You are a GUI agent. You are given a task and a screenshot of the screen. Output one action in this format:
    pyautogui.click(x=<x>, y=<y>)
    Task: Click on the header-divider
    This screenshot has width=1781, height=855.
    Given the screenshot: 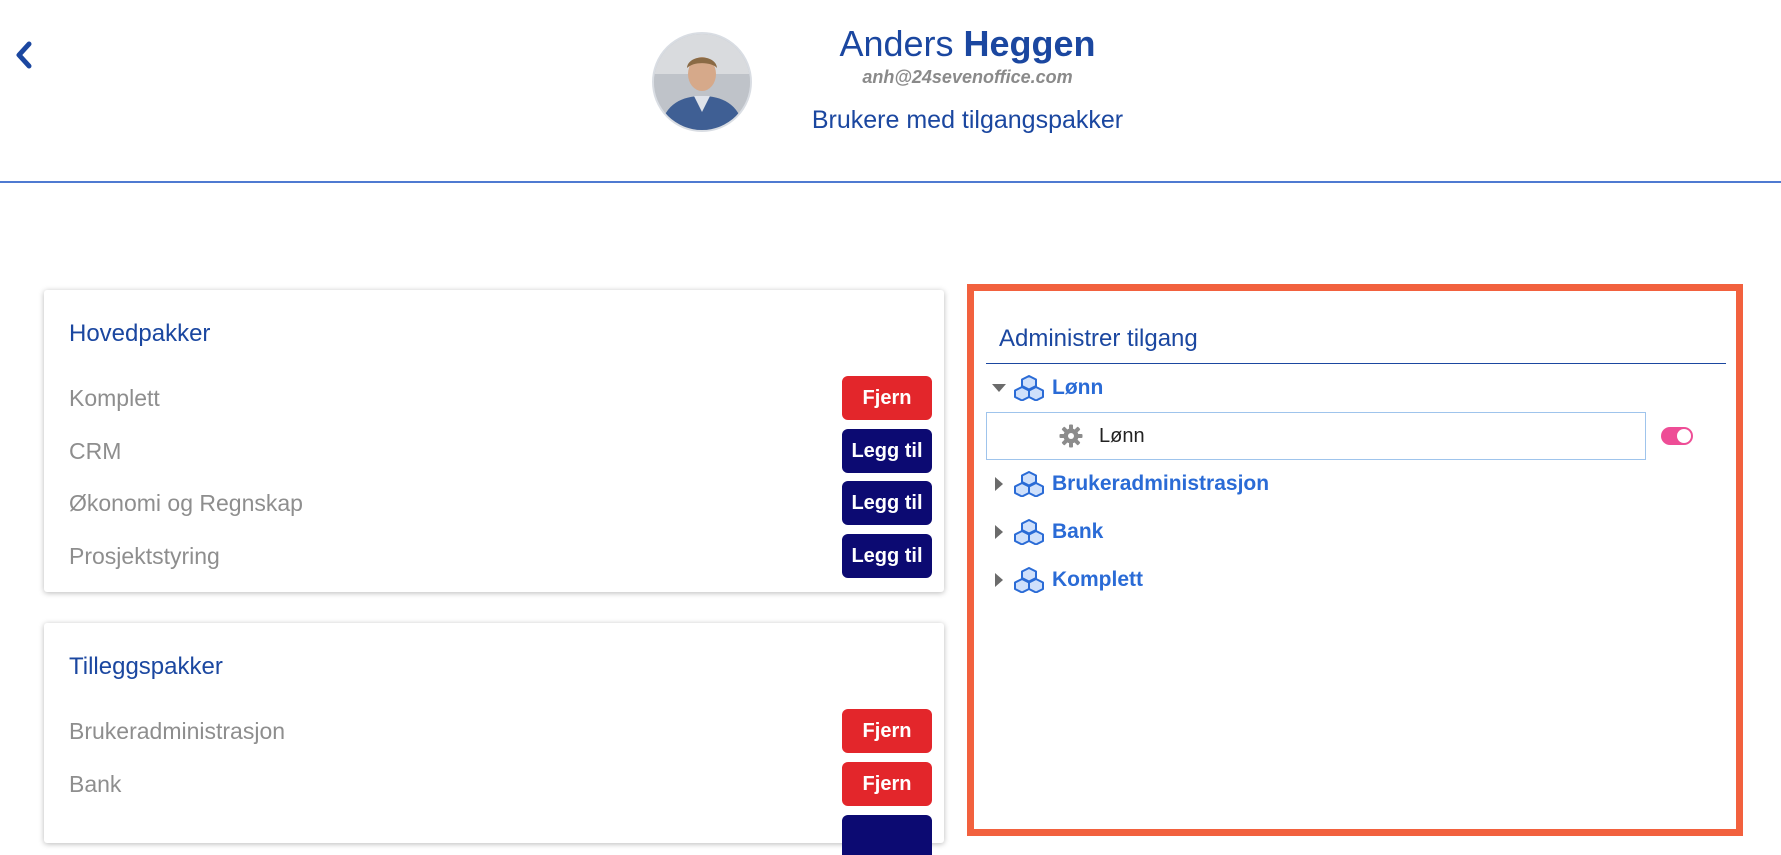 What is the action you would take?
    pyautogui.click(x=890, y=182)
    